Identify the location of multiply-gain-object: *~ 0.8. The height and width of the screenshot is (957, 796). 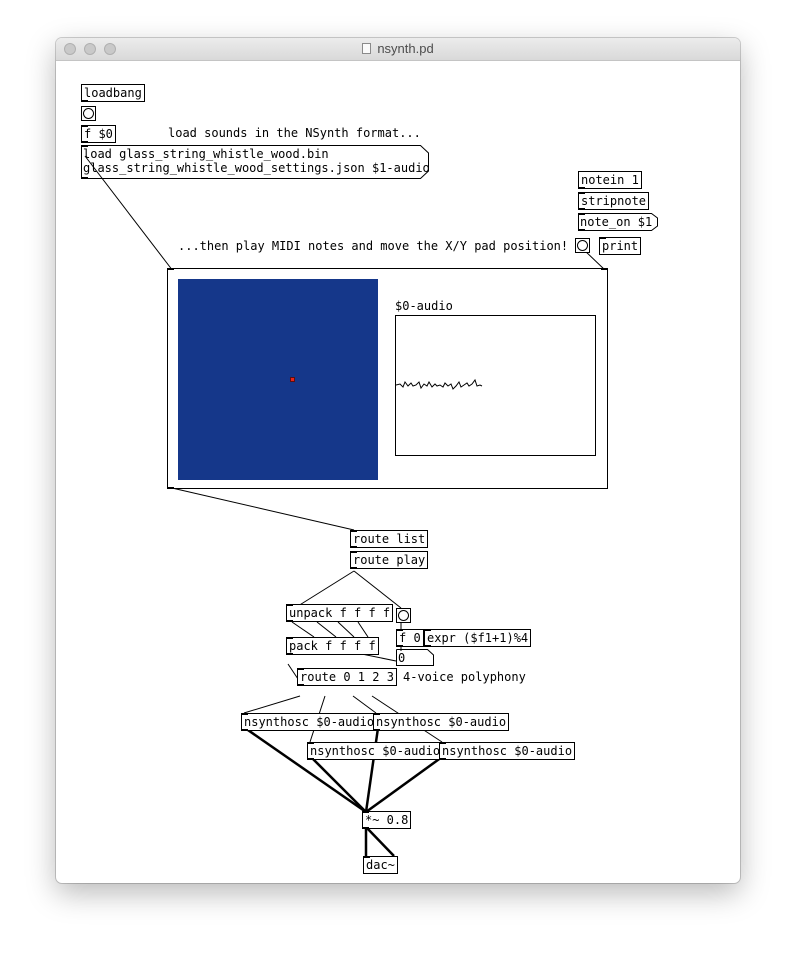
(387, 820).